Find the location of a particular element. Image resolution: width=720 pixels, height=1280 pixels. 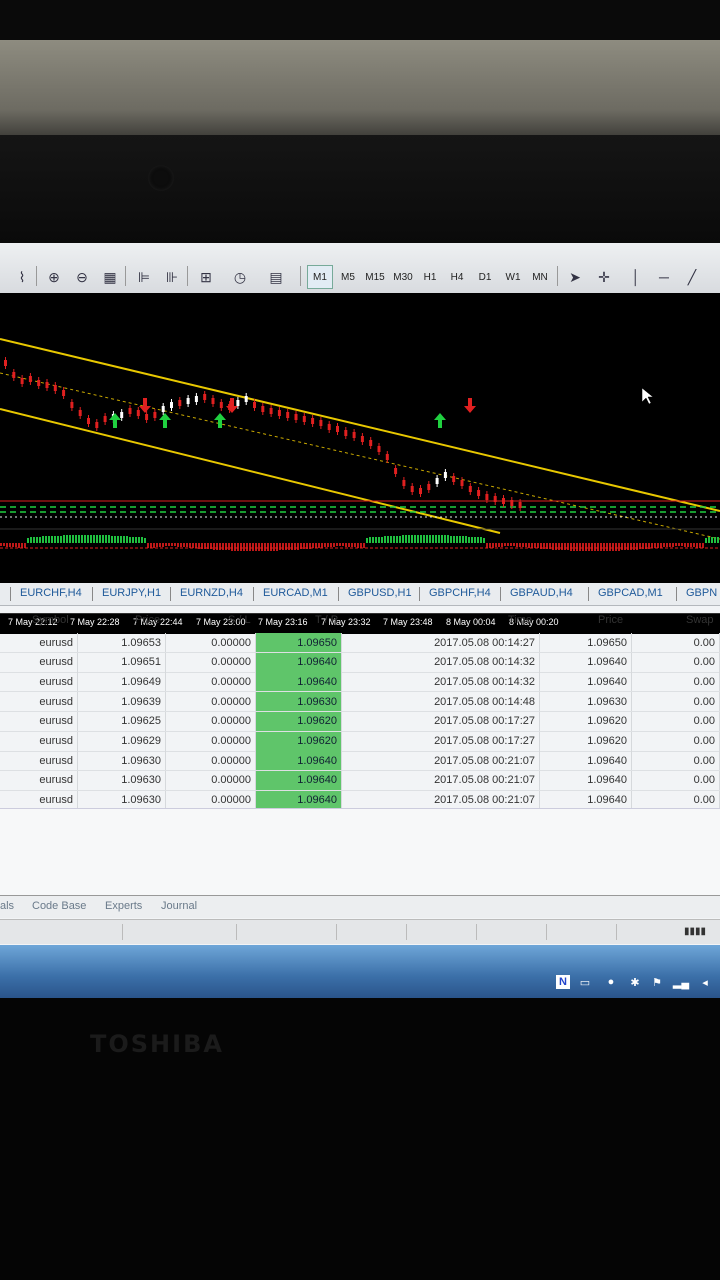

header-price: Price is located at coordinates (147, 620).